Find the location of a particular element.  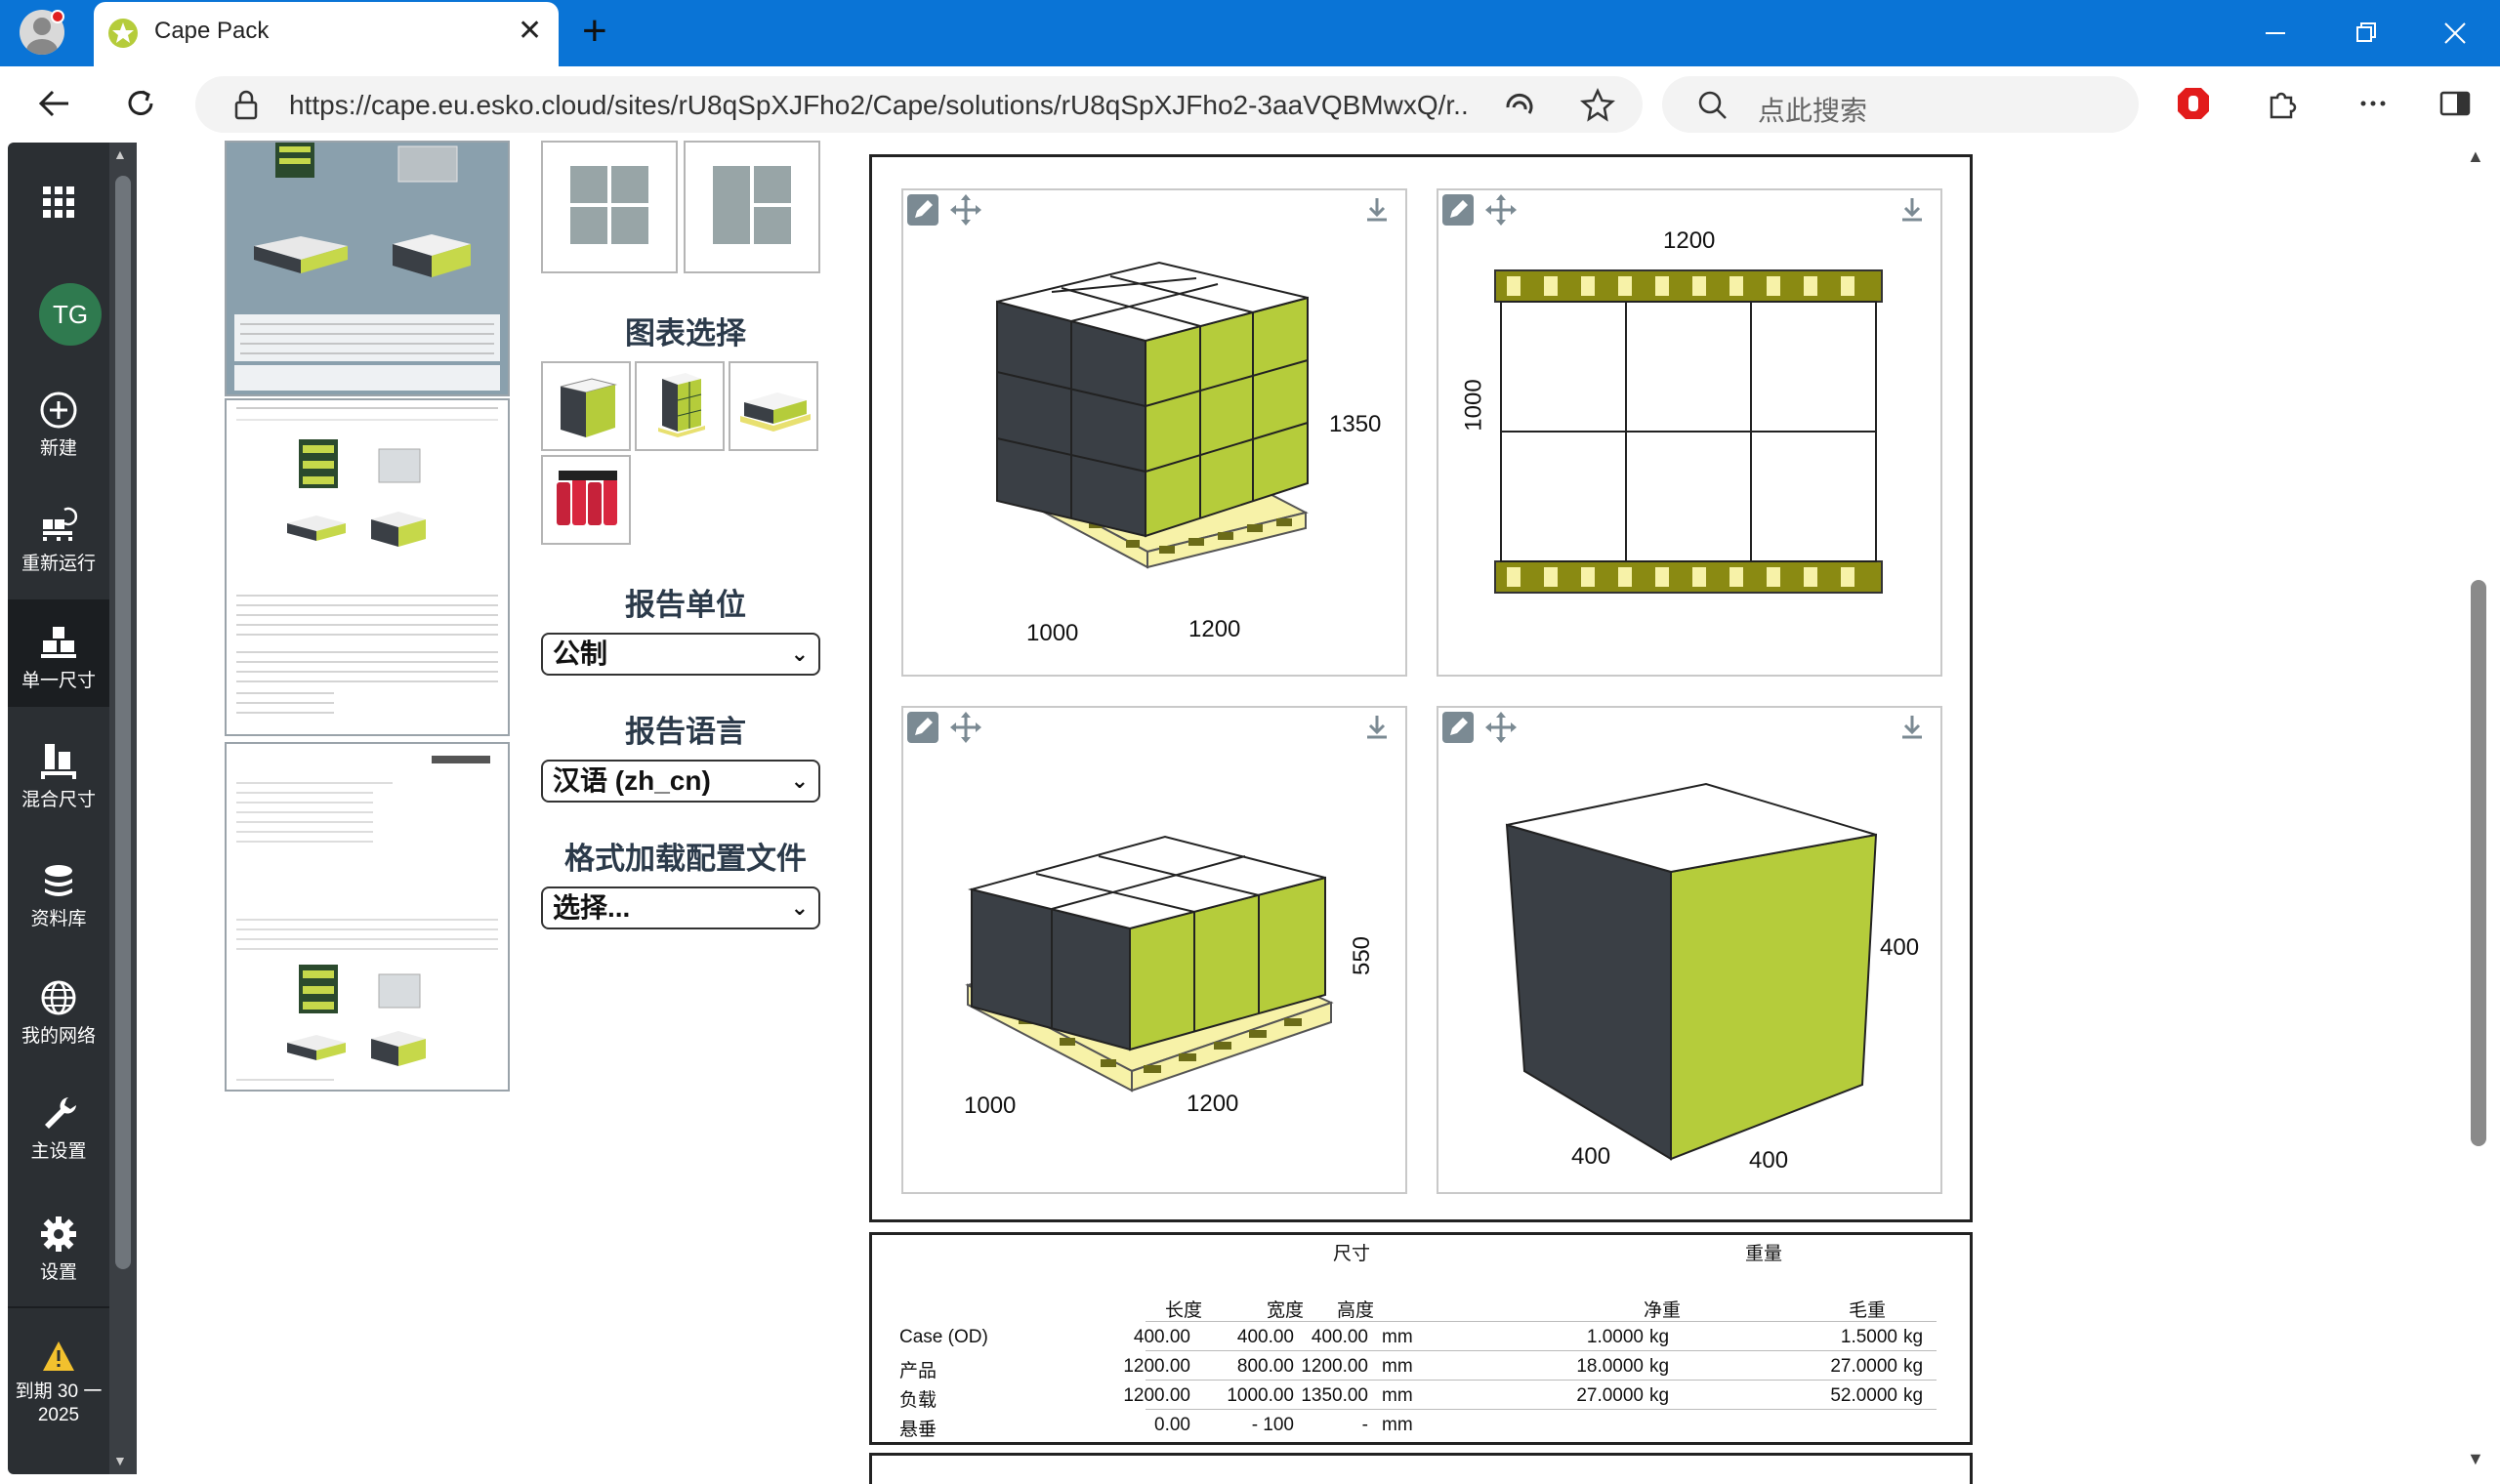

nav-master-settings: 主设置 is located at coordinates (58, 1132).